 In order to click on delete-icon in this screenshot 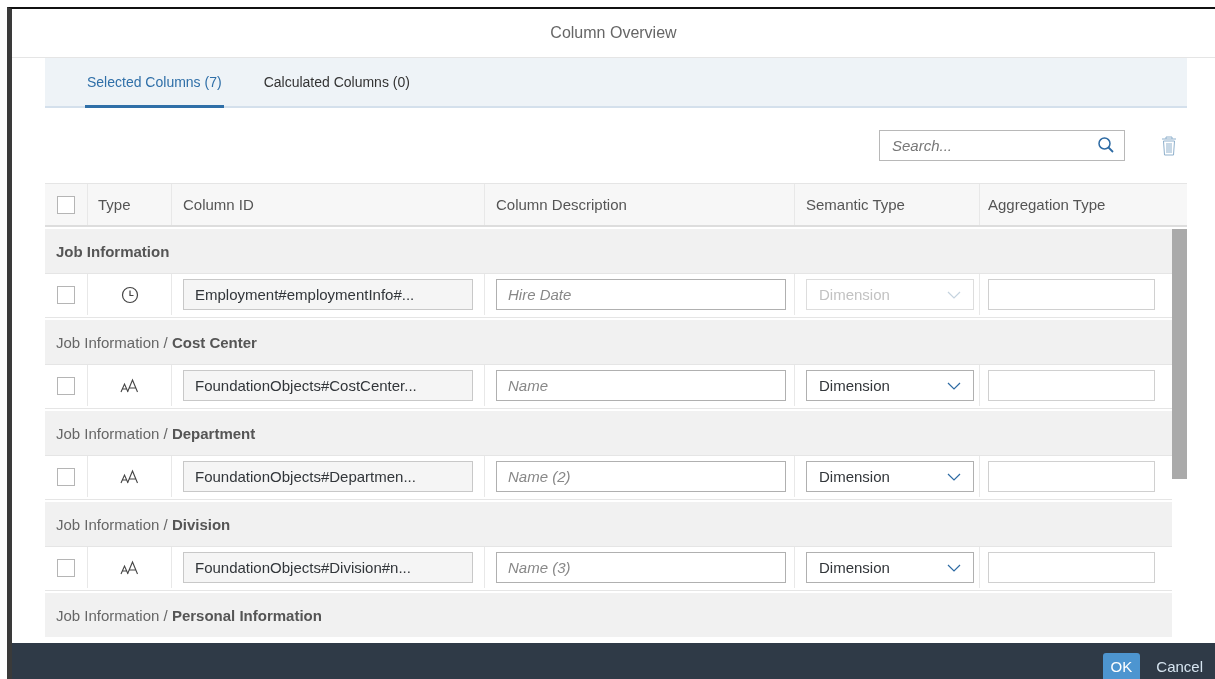, I will do `click(1169, 145)`.